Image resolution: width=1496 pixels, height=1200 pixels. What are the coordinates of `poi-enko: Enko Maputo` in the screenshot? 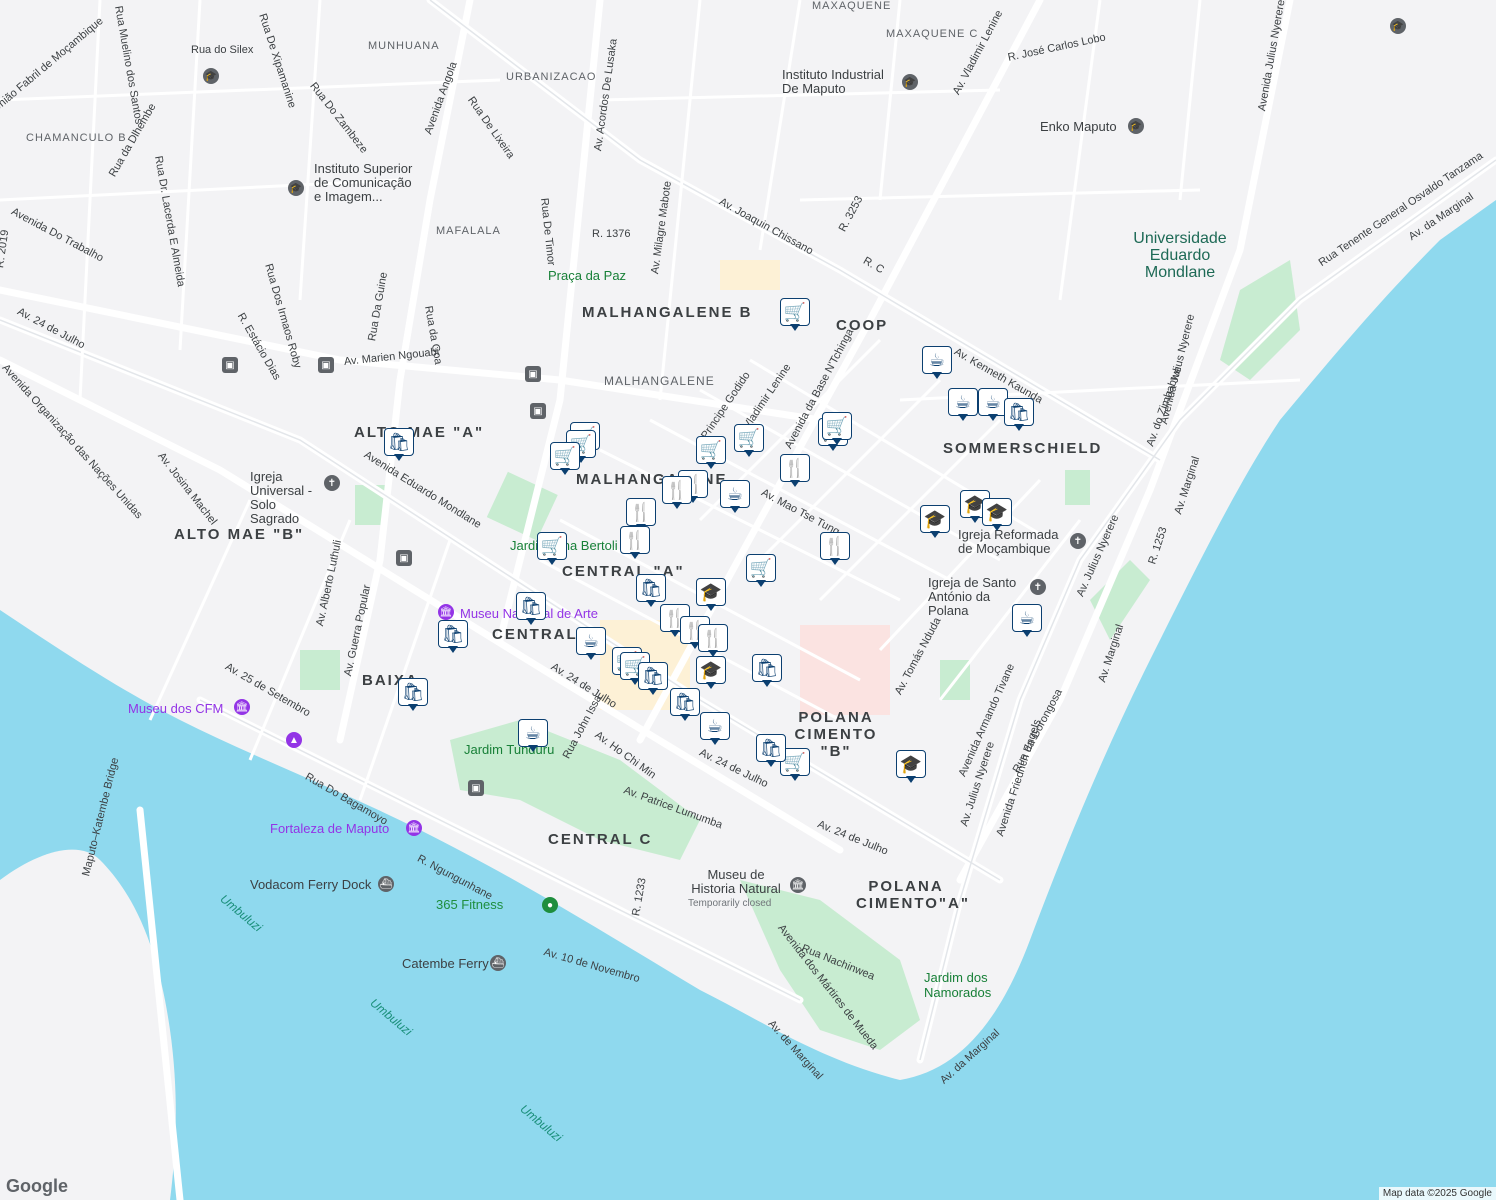 It's located at (1078, 127).